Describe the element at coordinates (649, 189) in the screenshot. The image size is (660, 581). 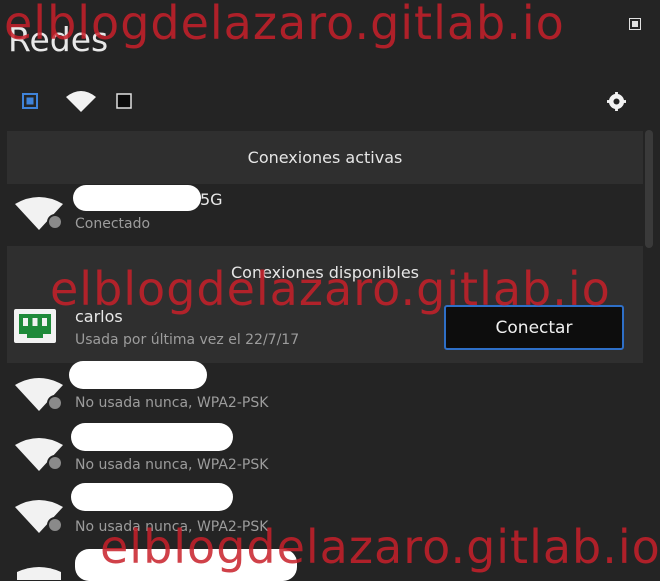
I see `scrollbar` at that location.